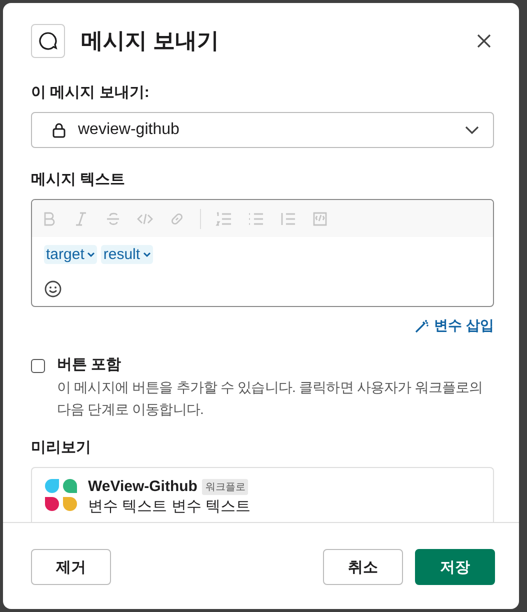 Image resolution: width=527 pixels, height=612 pixels. I want to click on save-button: 저장, so click(455, 567).